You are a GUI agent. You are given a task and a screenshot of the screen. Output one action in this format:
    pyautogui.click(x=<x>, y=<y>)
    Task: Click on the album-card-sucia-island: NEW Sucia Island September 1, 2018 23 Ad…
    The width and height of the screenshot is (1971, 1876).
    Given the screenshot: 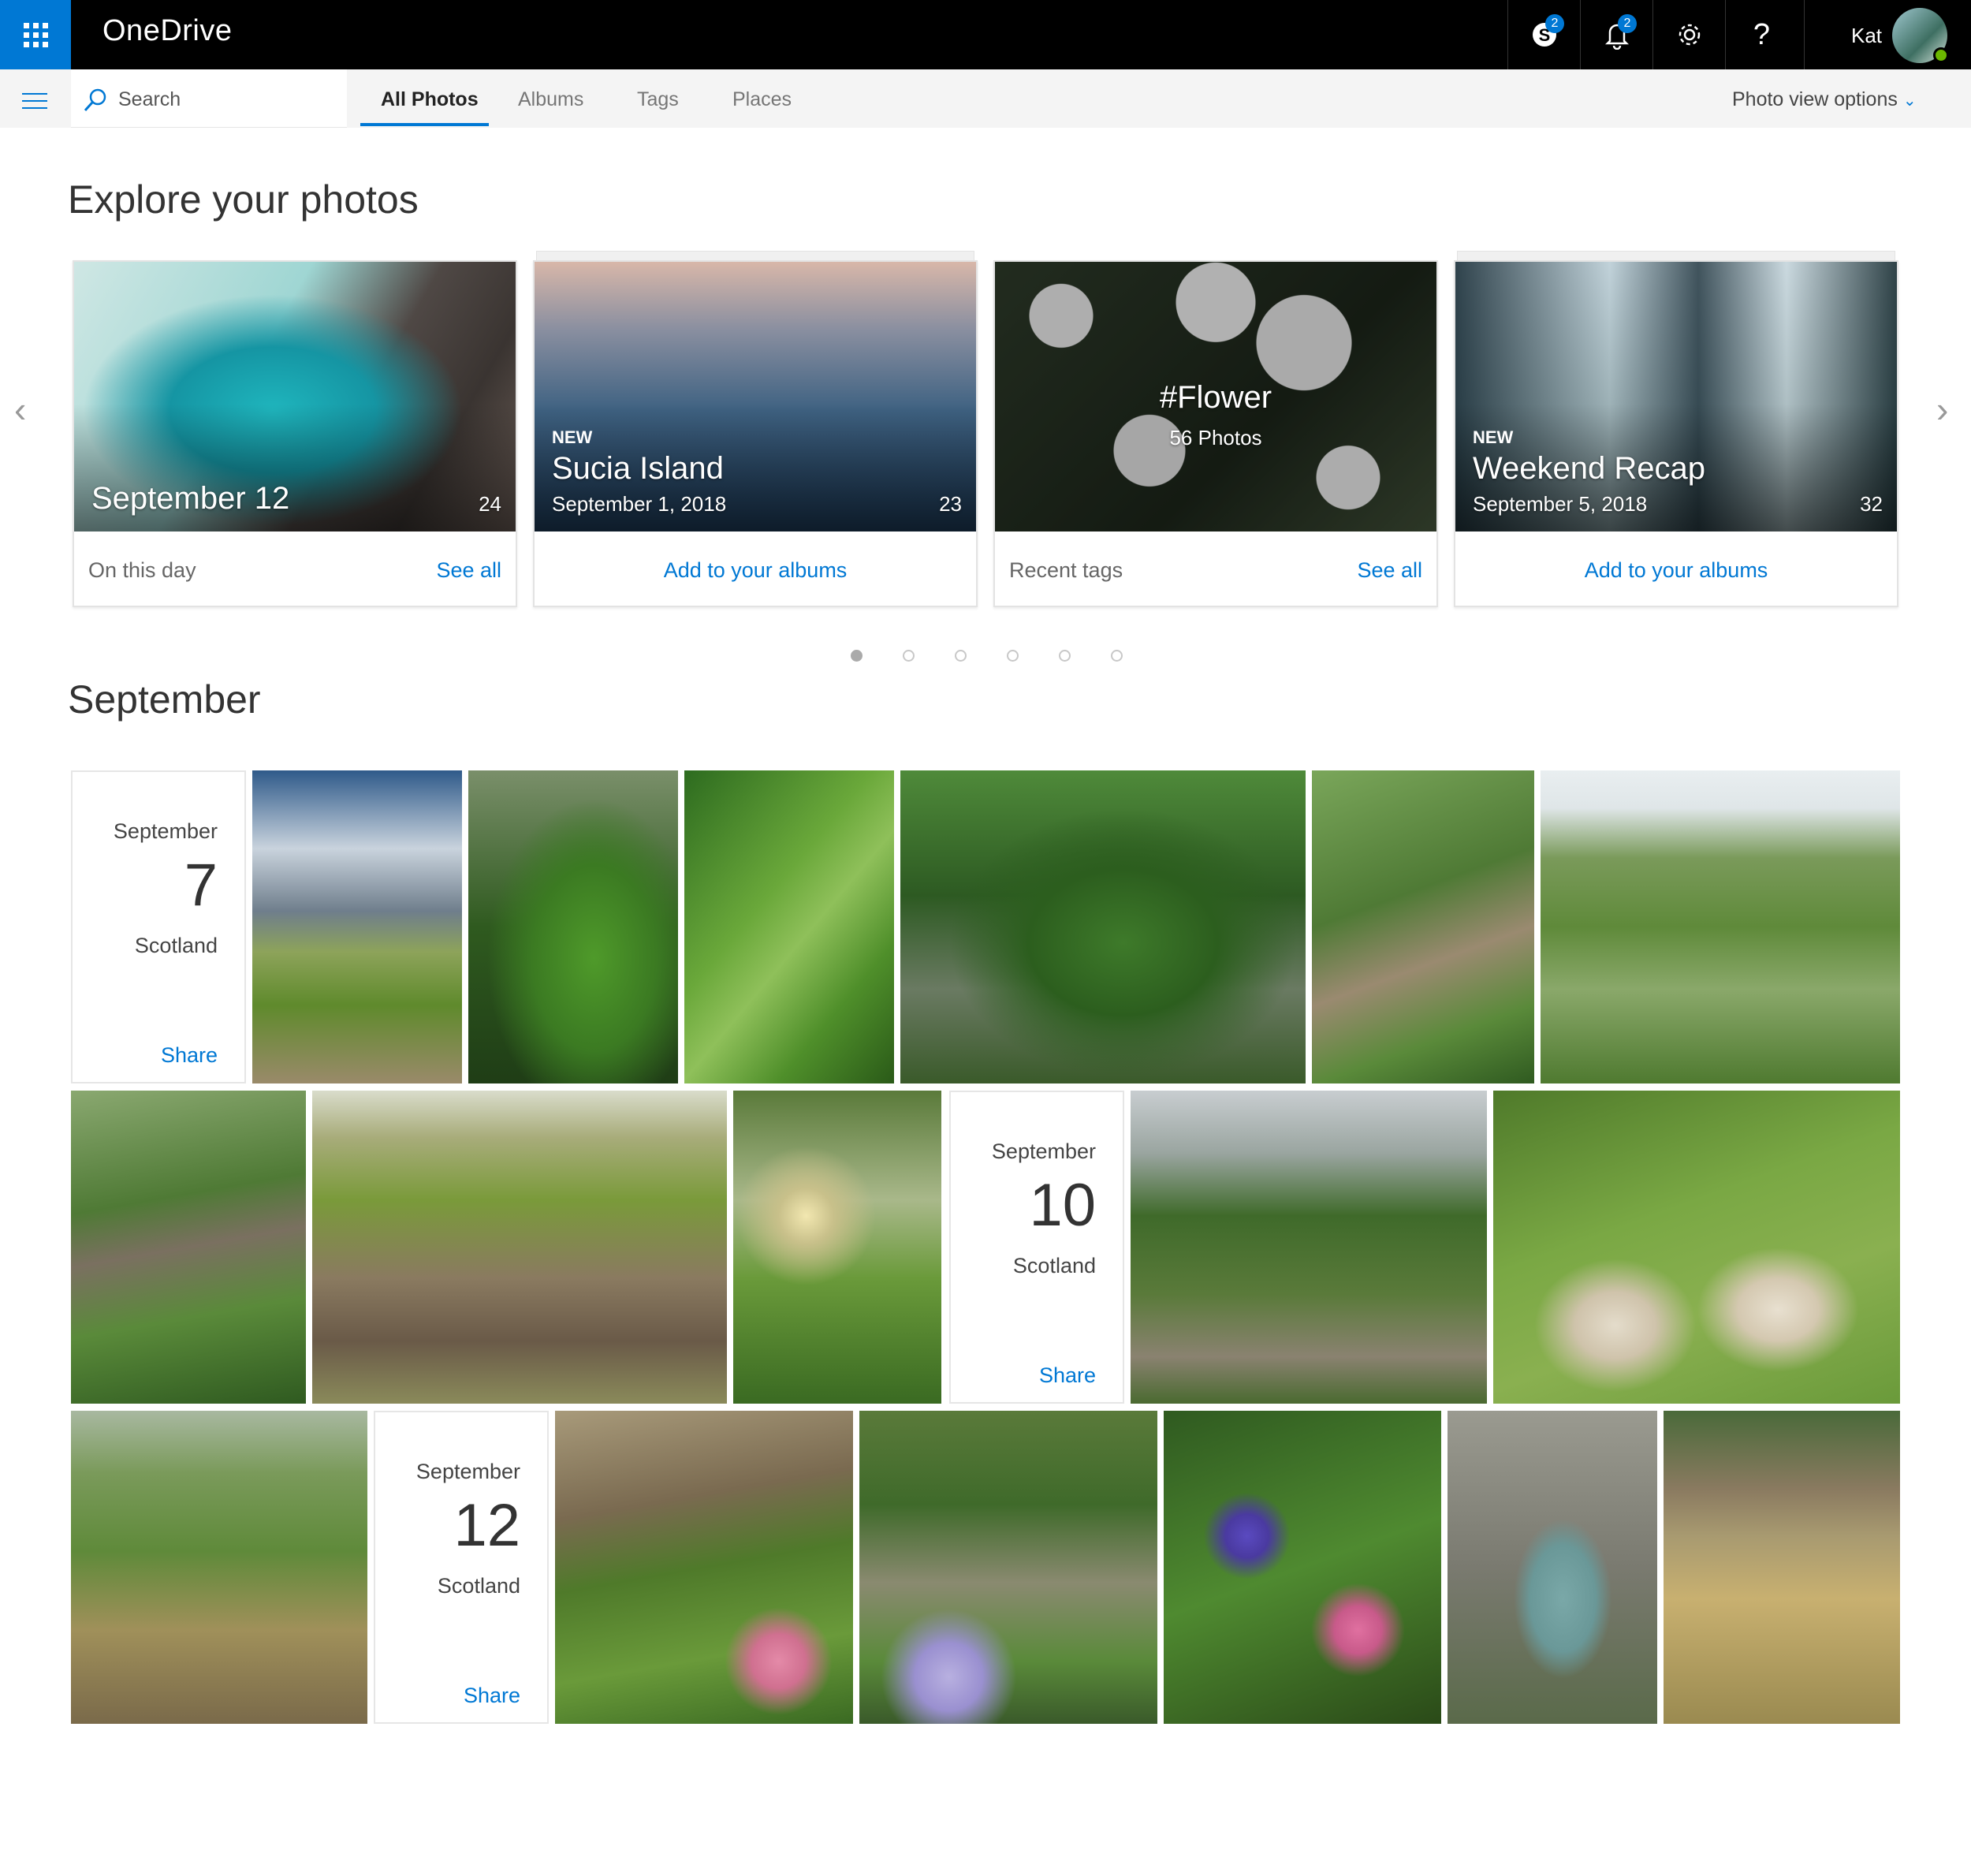 What is the action you would take?
    pyautogui.click(x=755, y=433)
    